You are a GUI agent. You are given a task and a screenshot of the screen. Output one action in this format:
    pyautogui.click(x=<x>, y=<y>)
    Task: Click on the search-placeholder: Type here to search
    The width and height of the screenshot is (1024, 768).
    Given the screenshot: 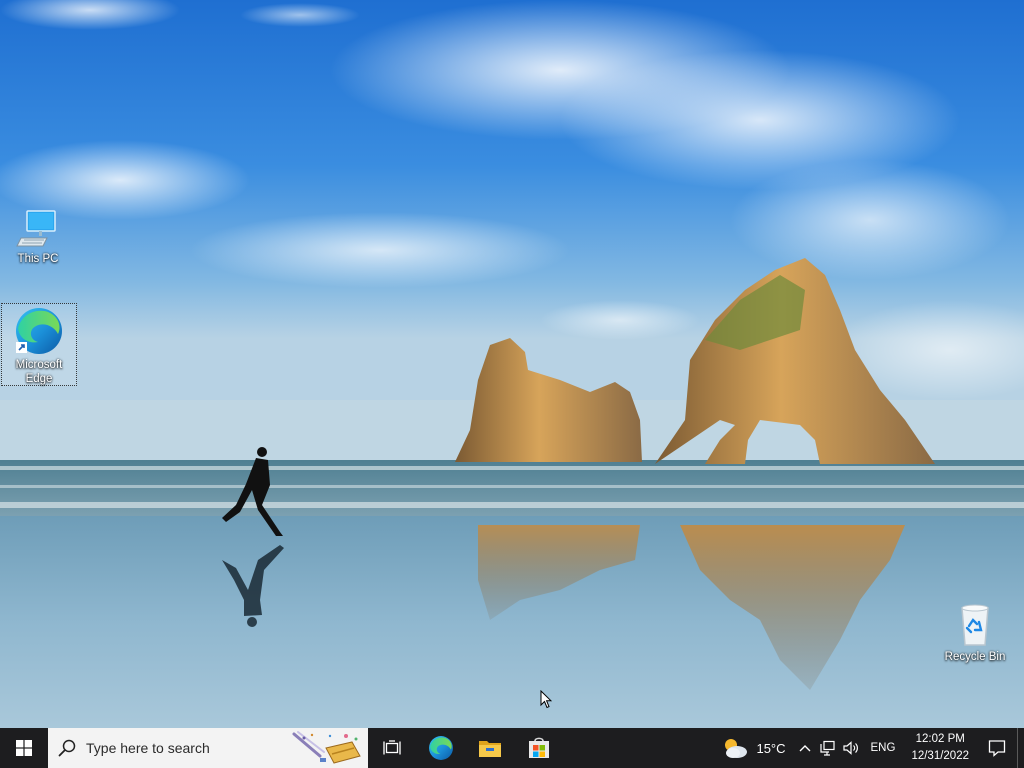 What is the action you would take?
    pyautogui.click(x=148, y=748)
    